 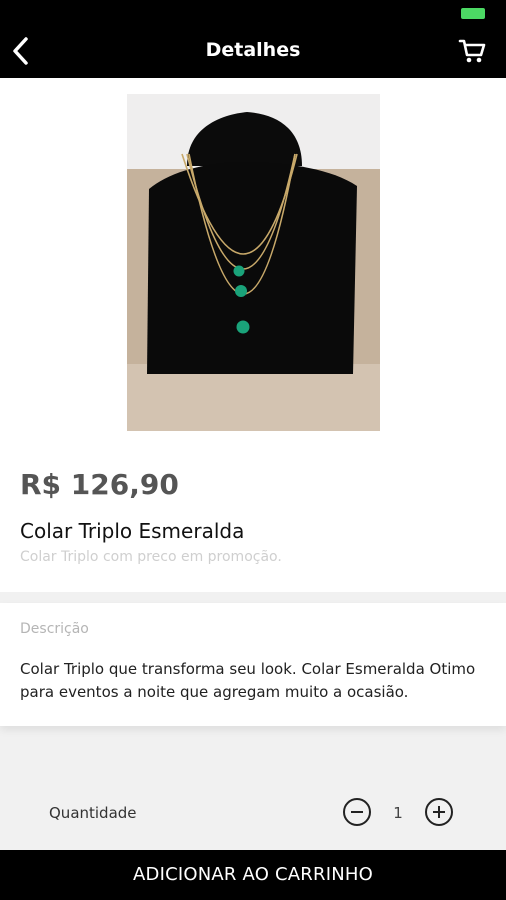 What do you see at coordinates (253, 50) in the screenshot?
I see `page-title: Detalhes` at bounding box center [253, 50].